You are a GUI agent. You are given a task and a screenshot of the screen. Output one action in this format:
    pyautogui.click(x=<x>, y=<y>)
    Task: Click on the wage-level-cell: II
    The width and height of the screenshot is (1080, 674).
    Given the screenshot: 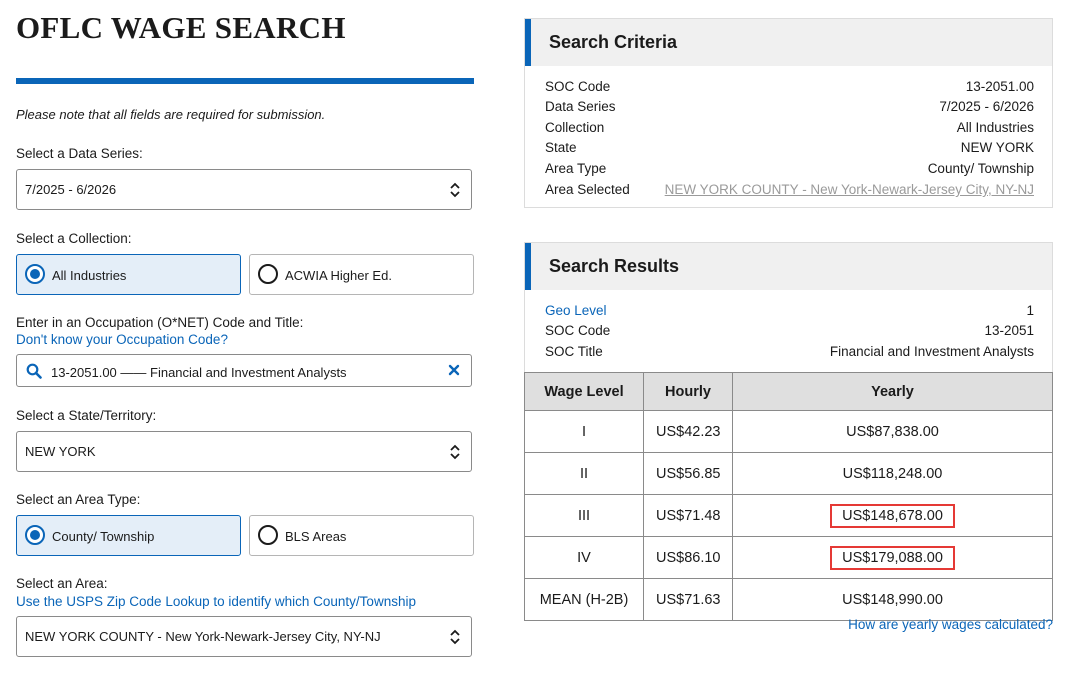 What is the action you would take?
    pyautogui.click(x=584, y=473)
    